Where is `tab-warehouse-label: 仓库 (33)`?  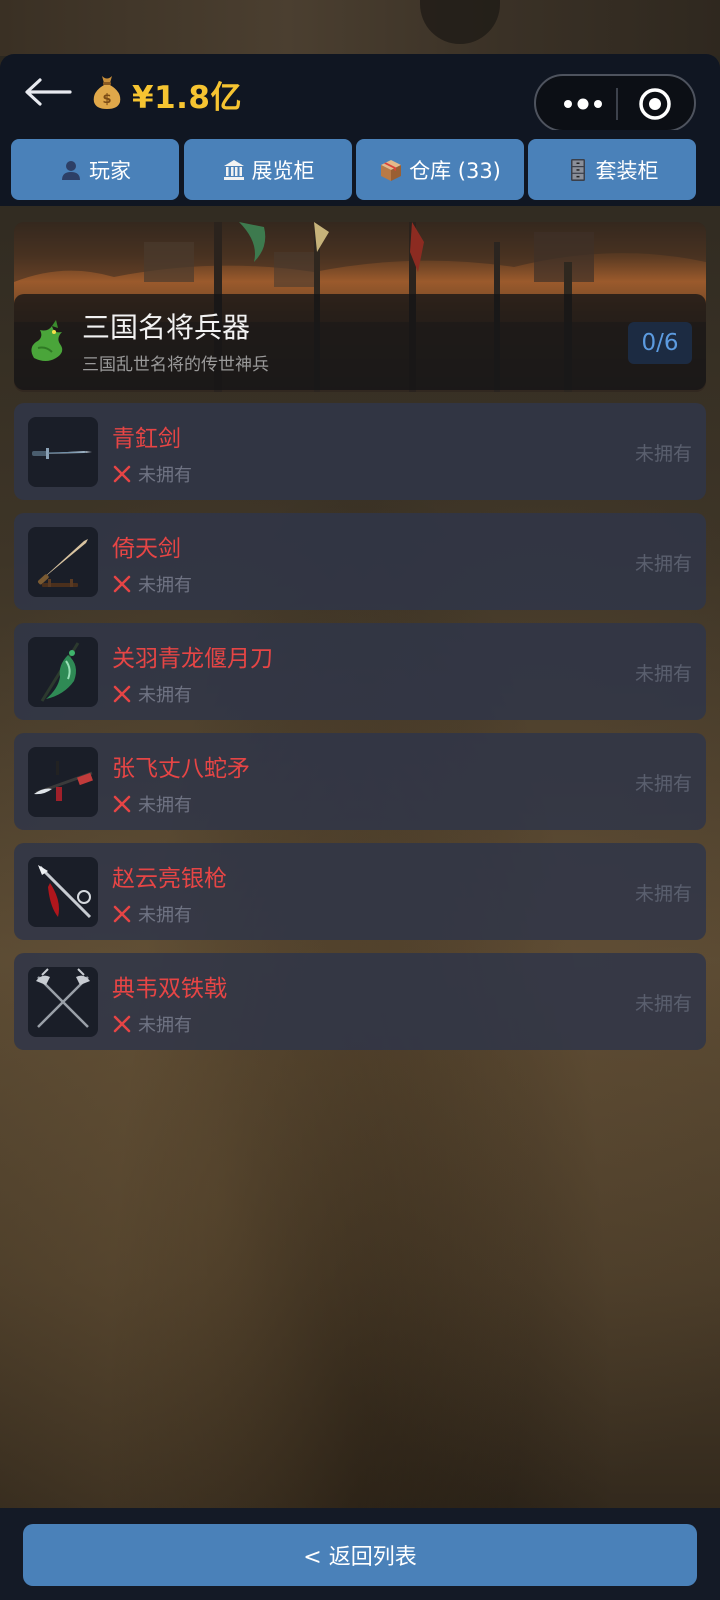 tab-warehouse-label: 仓库 (33) is located at coordinates (455, 170).